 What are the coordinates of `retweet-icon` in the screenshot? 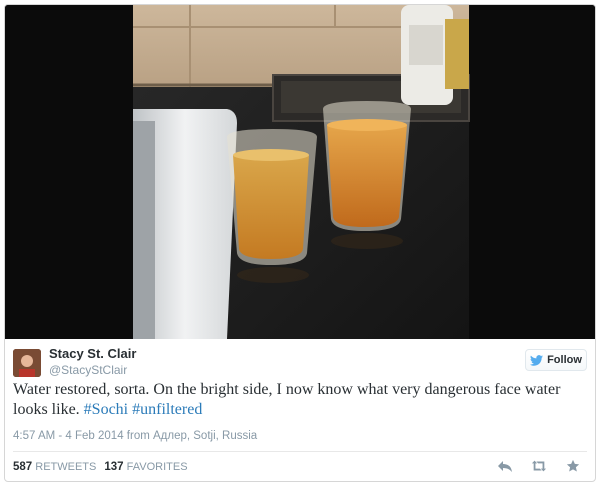 It's located at (539, 466).